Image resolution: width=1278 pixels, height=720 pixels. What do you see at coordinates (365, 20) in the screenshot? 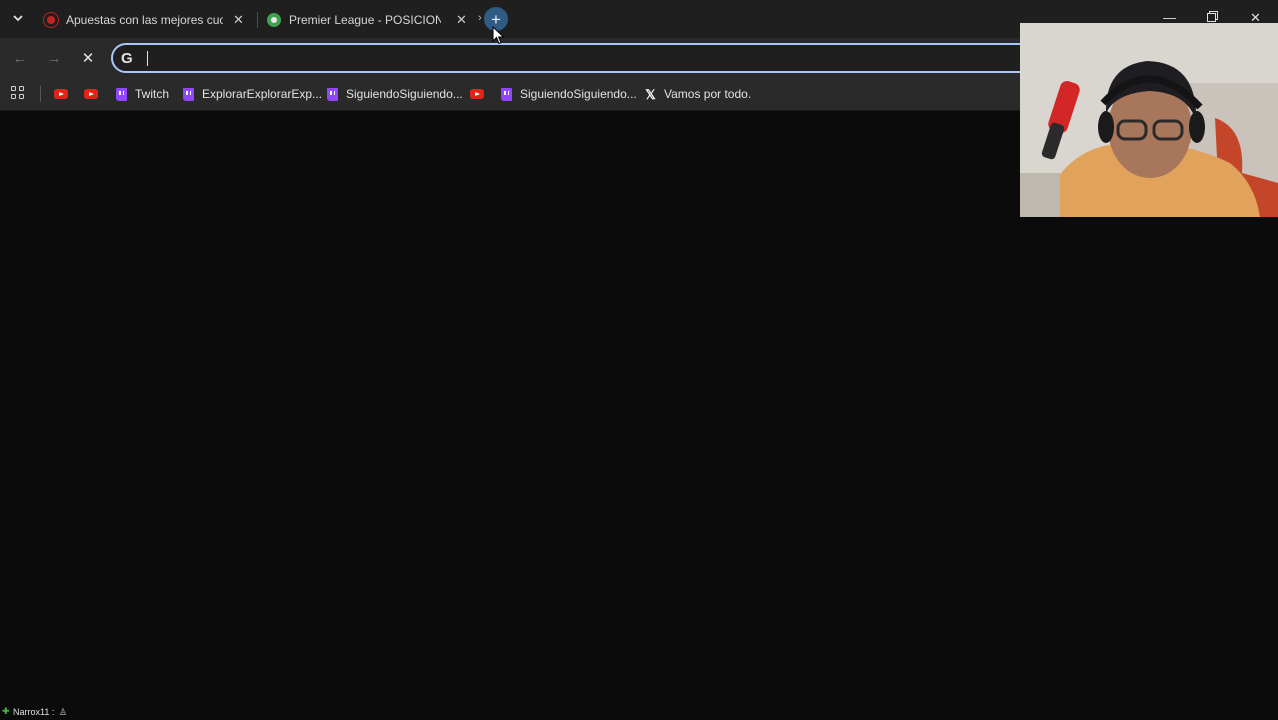
I see `tab-title: Premier League - POSICIONES,` at bounding box center [365, 20].